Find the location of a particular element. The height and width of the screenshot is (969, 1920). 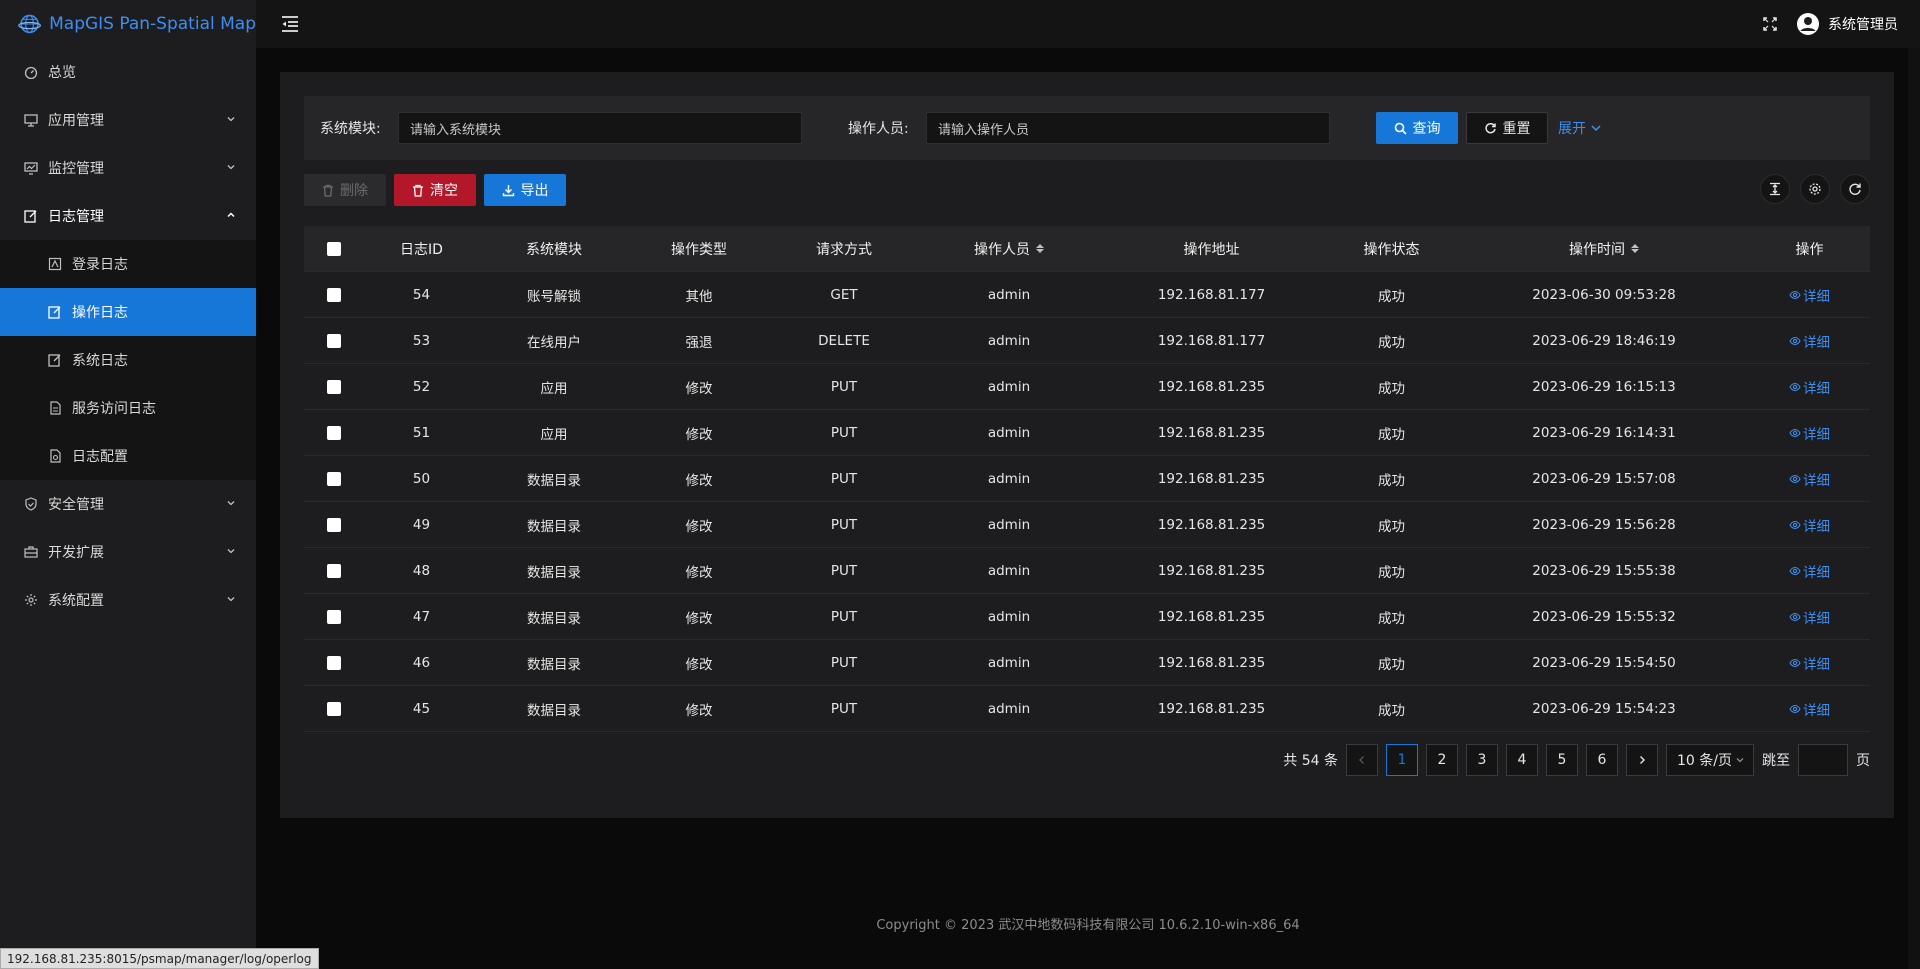

expand-link: 展开 is located at coordinates (1580, 128).